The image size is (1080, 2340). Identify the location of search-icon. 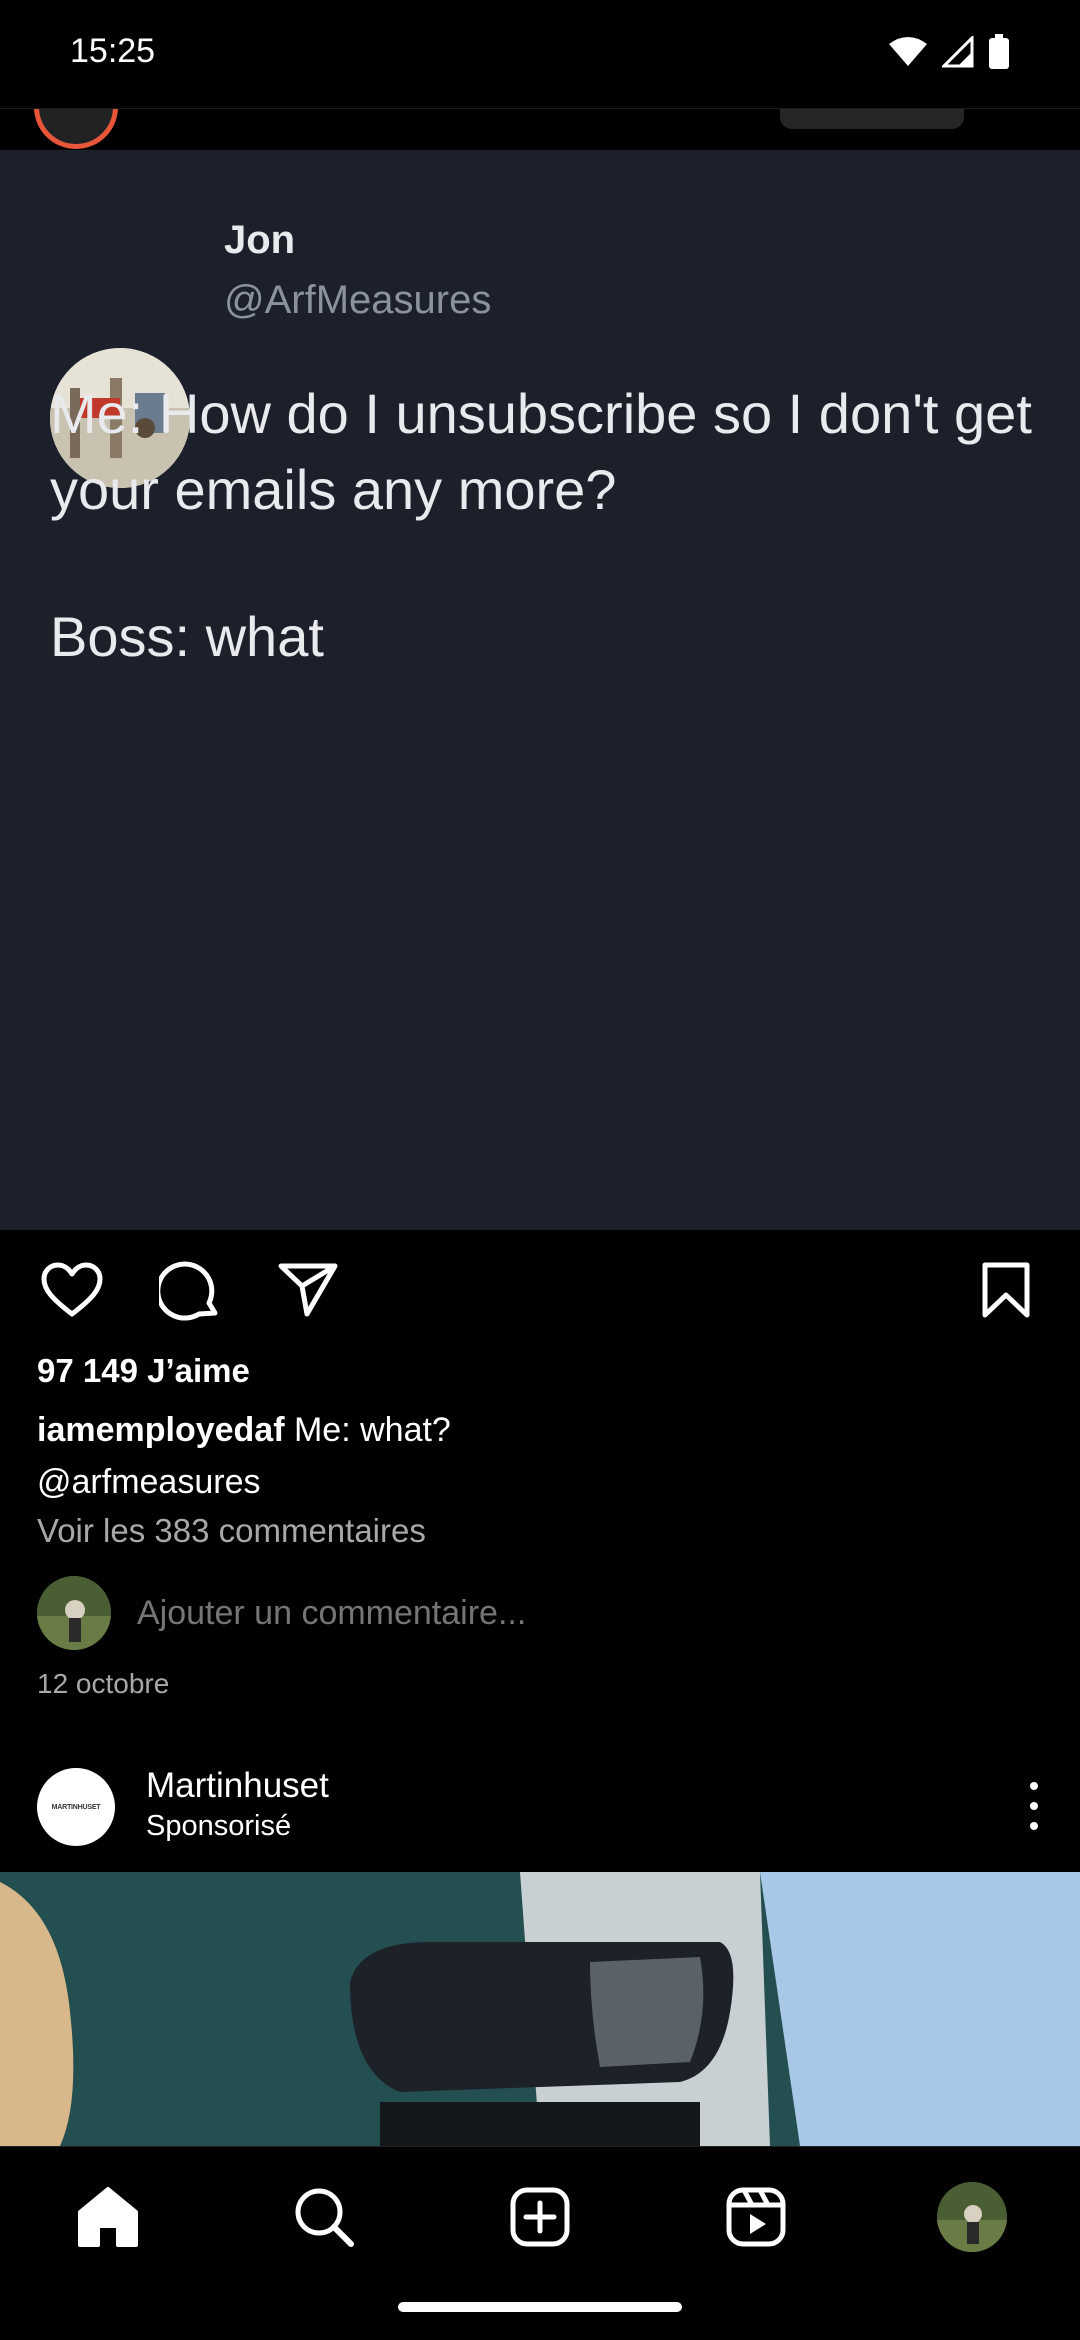
(324, 2217).